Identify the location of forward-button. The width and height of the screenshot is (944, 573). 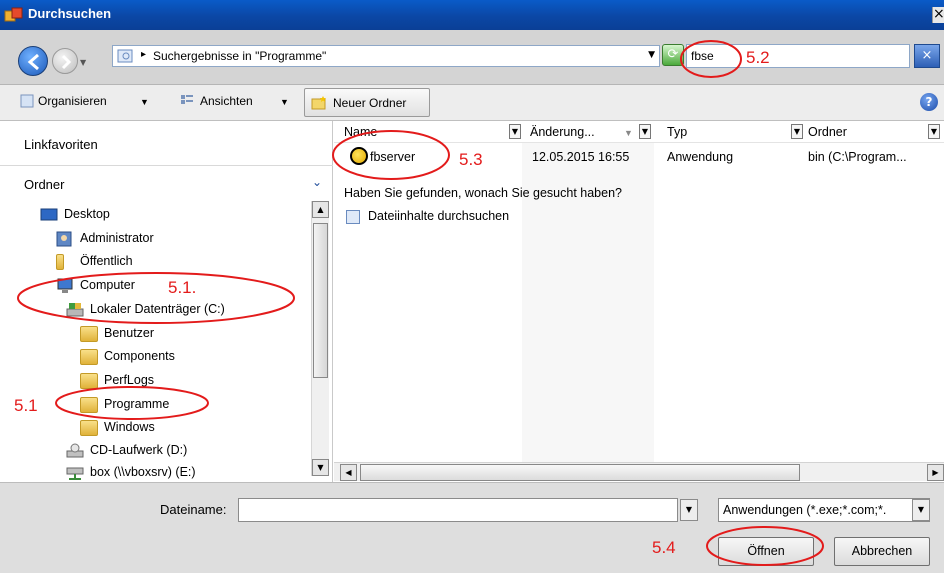
(65, 61).